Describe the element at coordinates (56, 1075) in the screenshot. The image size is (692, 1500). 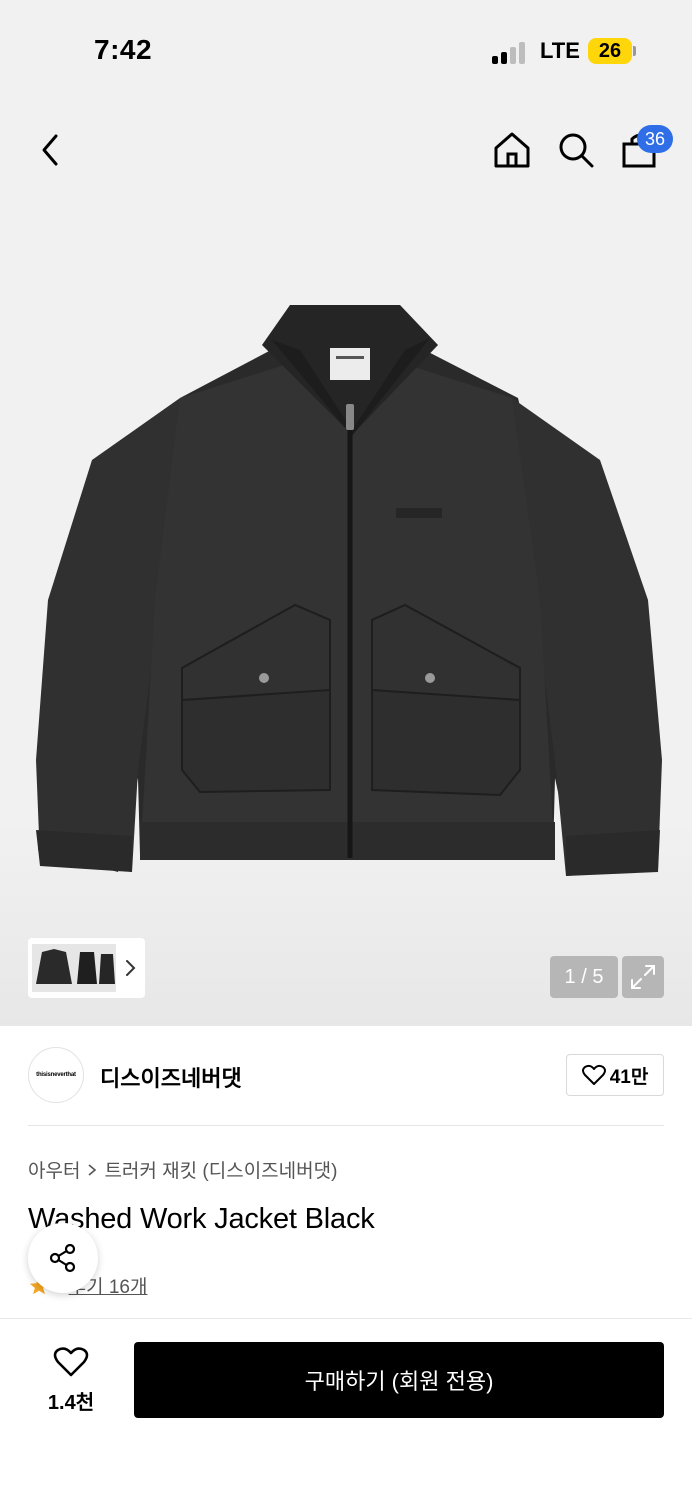
I see `brand-logo: thisisneverthat` at that location.